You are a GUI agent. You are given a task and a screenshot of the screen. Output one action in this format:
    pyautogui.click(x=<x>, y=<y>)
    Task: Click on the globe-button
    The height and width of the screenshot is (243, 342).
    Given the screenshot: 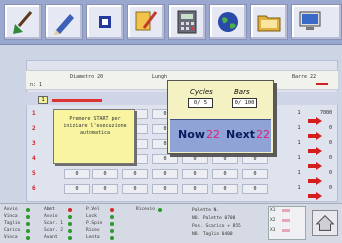 What is the action you would take?
    pyautogui.click(x=228, y=22)
    